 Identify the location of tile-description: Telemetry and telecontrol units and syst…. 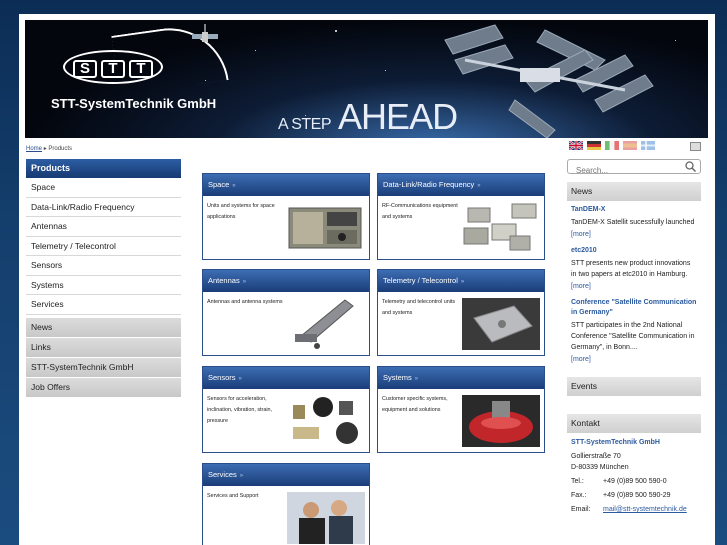
(419, 307).